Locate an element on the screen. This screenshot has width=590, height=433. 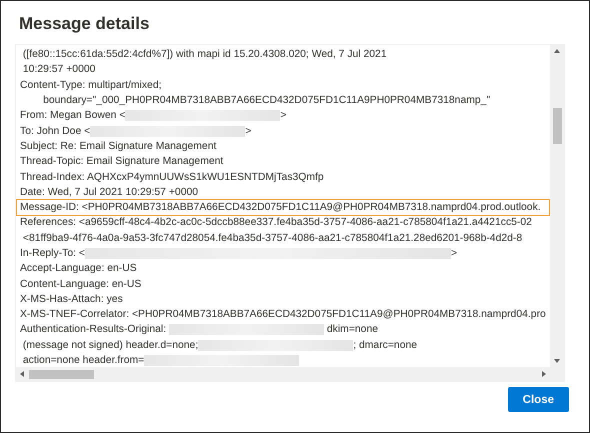
header-text: References: <a9659cff-48c4-4b2c-ac0c-5dccb88ee337.fe4ba35d-3757-4086-aa21-c785804f1a21.a4421cc5-02 is located at coordinates (276, 222).